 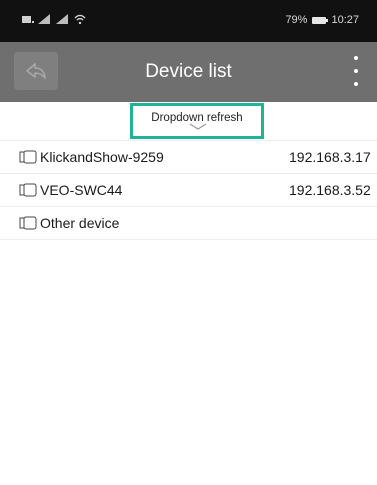 I want to click on status-left-icons, so click(x=54, y=20).